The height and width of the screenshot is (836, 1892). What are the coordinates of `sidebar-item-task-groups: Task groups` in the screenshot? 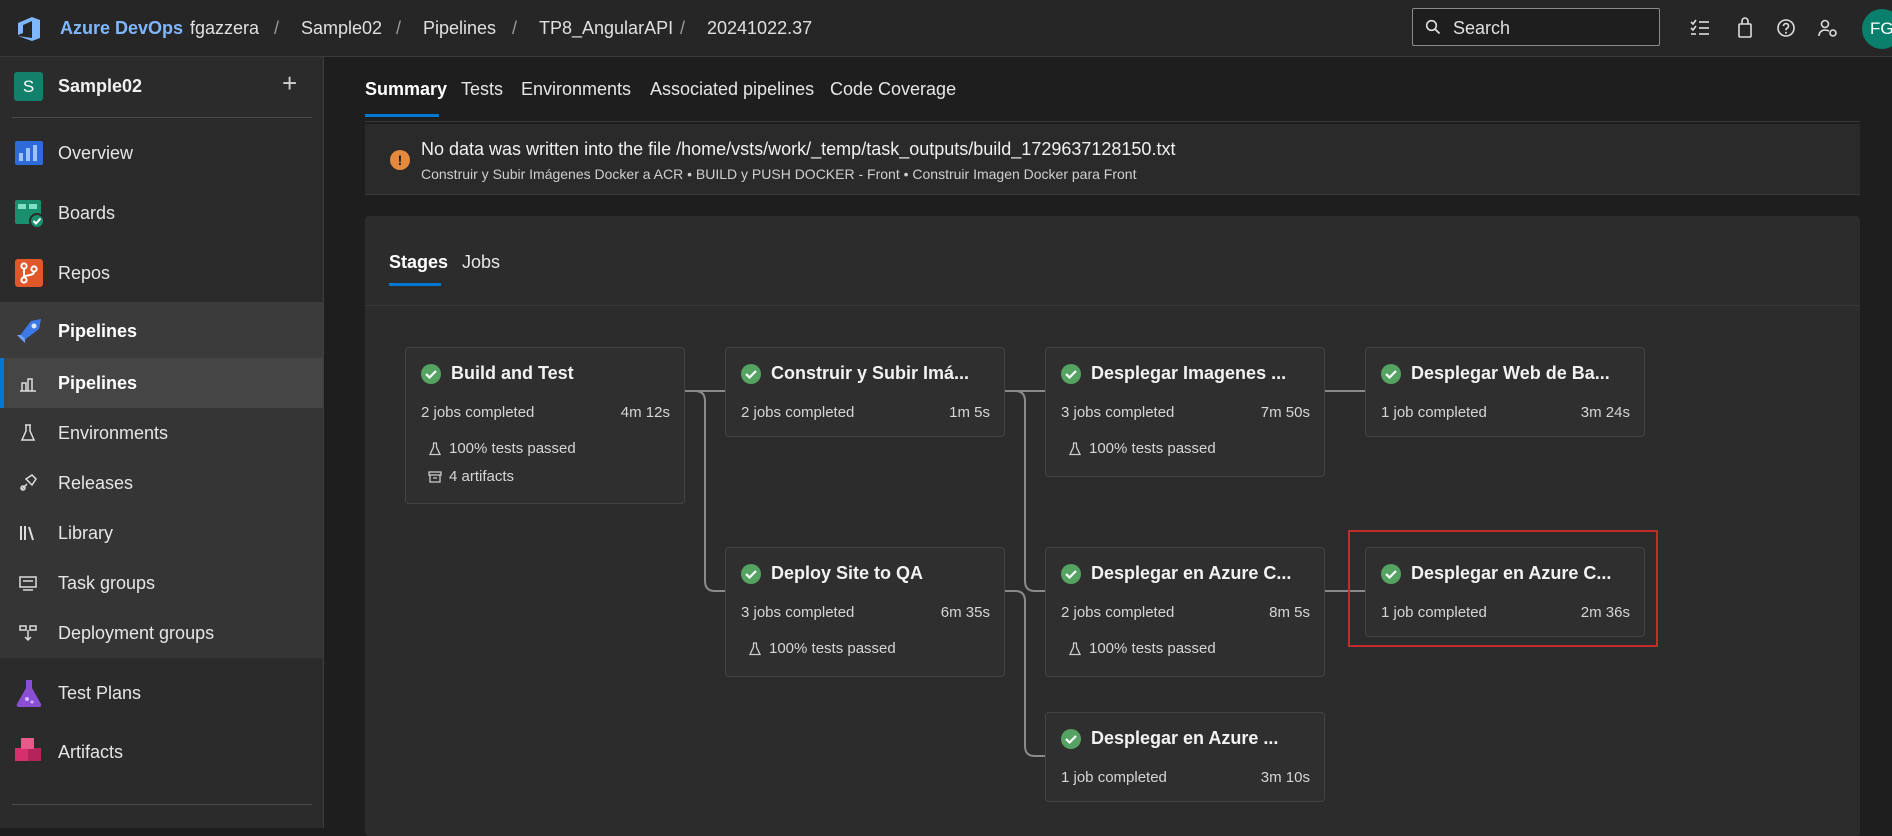 It's located at (161, 583).